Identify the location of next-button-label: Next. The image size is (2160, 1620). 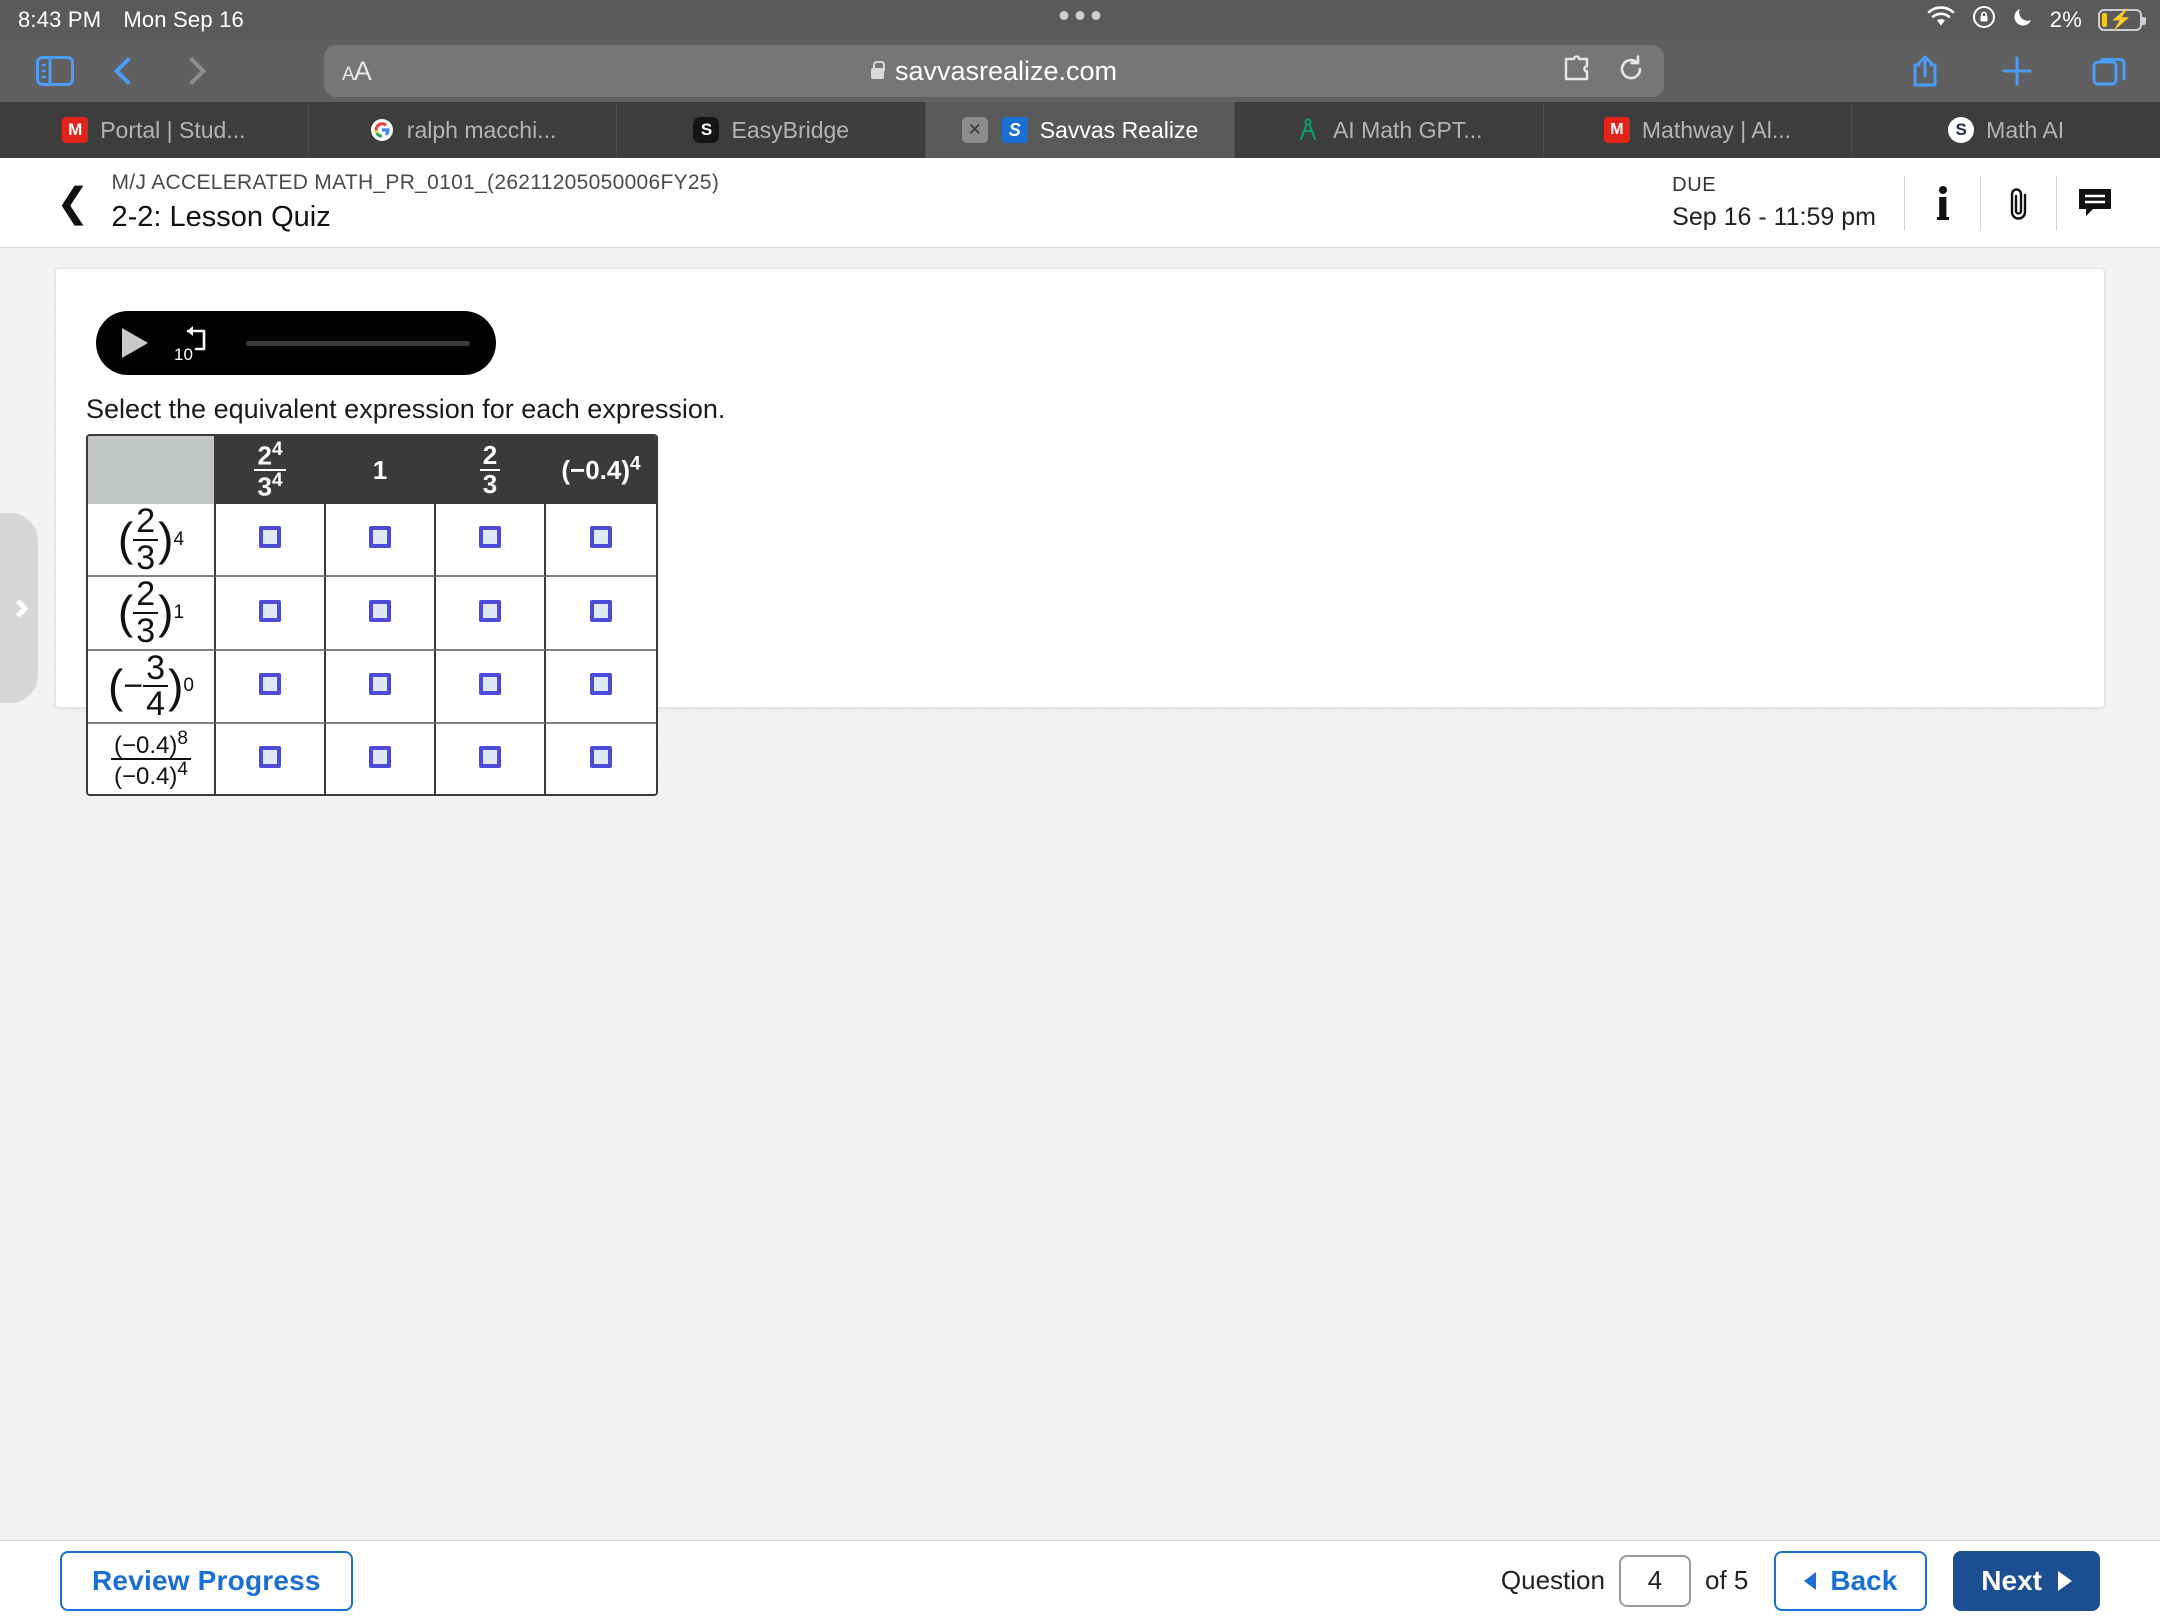
(2011, 1580).